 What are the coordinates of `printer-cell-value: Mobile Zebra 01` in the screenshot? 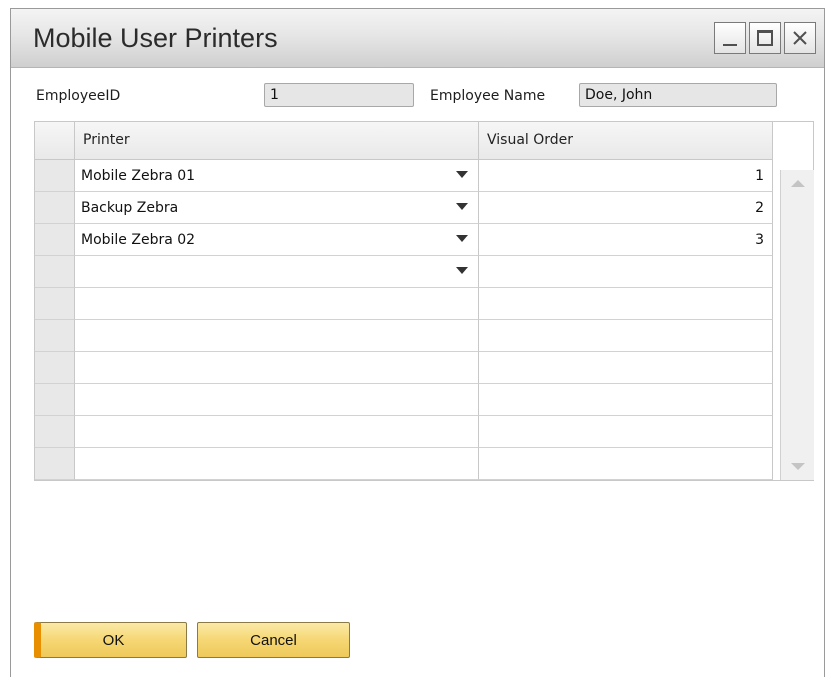 It's located at (138, 176).